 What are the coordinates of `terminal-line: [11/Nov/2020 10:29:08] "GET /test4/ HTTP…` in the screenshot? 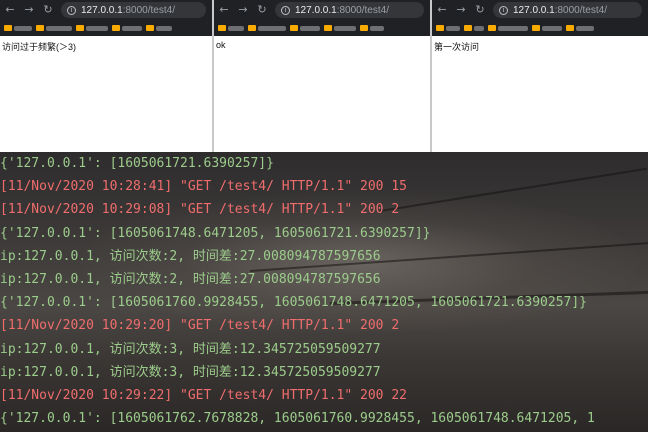 It's located at (200, 210).